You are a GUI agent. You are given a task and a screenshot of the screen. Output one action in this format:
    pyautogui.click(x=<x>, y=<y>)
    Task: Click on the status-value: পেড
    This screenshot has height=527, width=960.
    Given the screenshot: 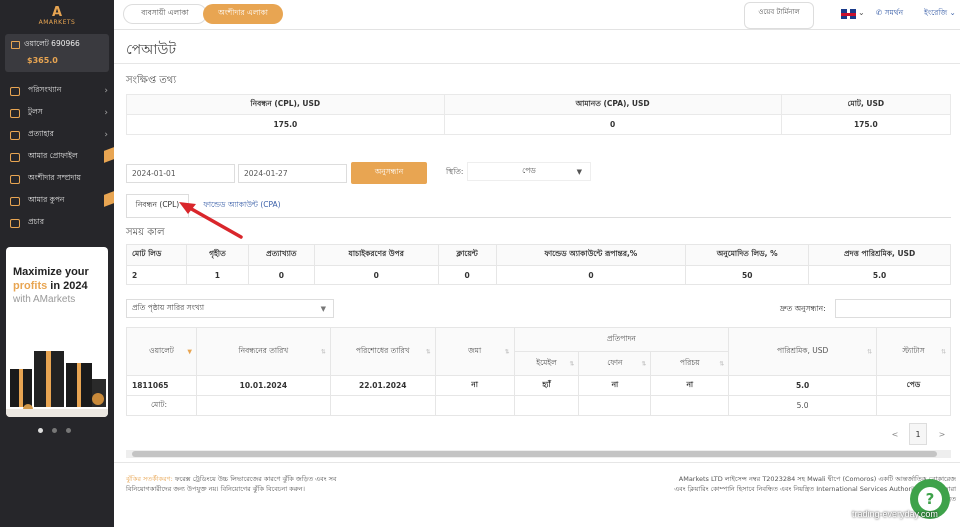 What is the action you would take?
    pyautogui.click(x=529, y=170)
    